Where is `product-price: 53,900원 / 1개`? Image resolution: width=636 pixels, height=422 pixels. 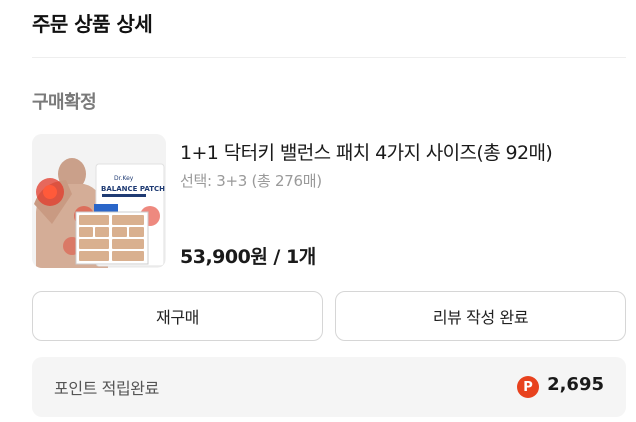
product-price: 53,900원 / 1개 is located at coordinates (248, 257).